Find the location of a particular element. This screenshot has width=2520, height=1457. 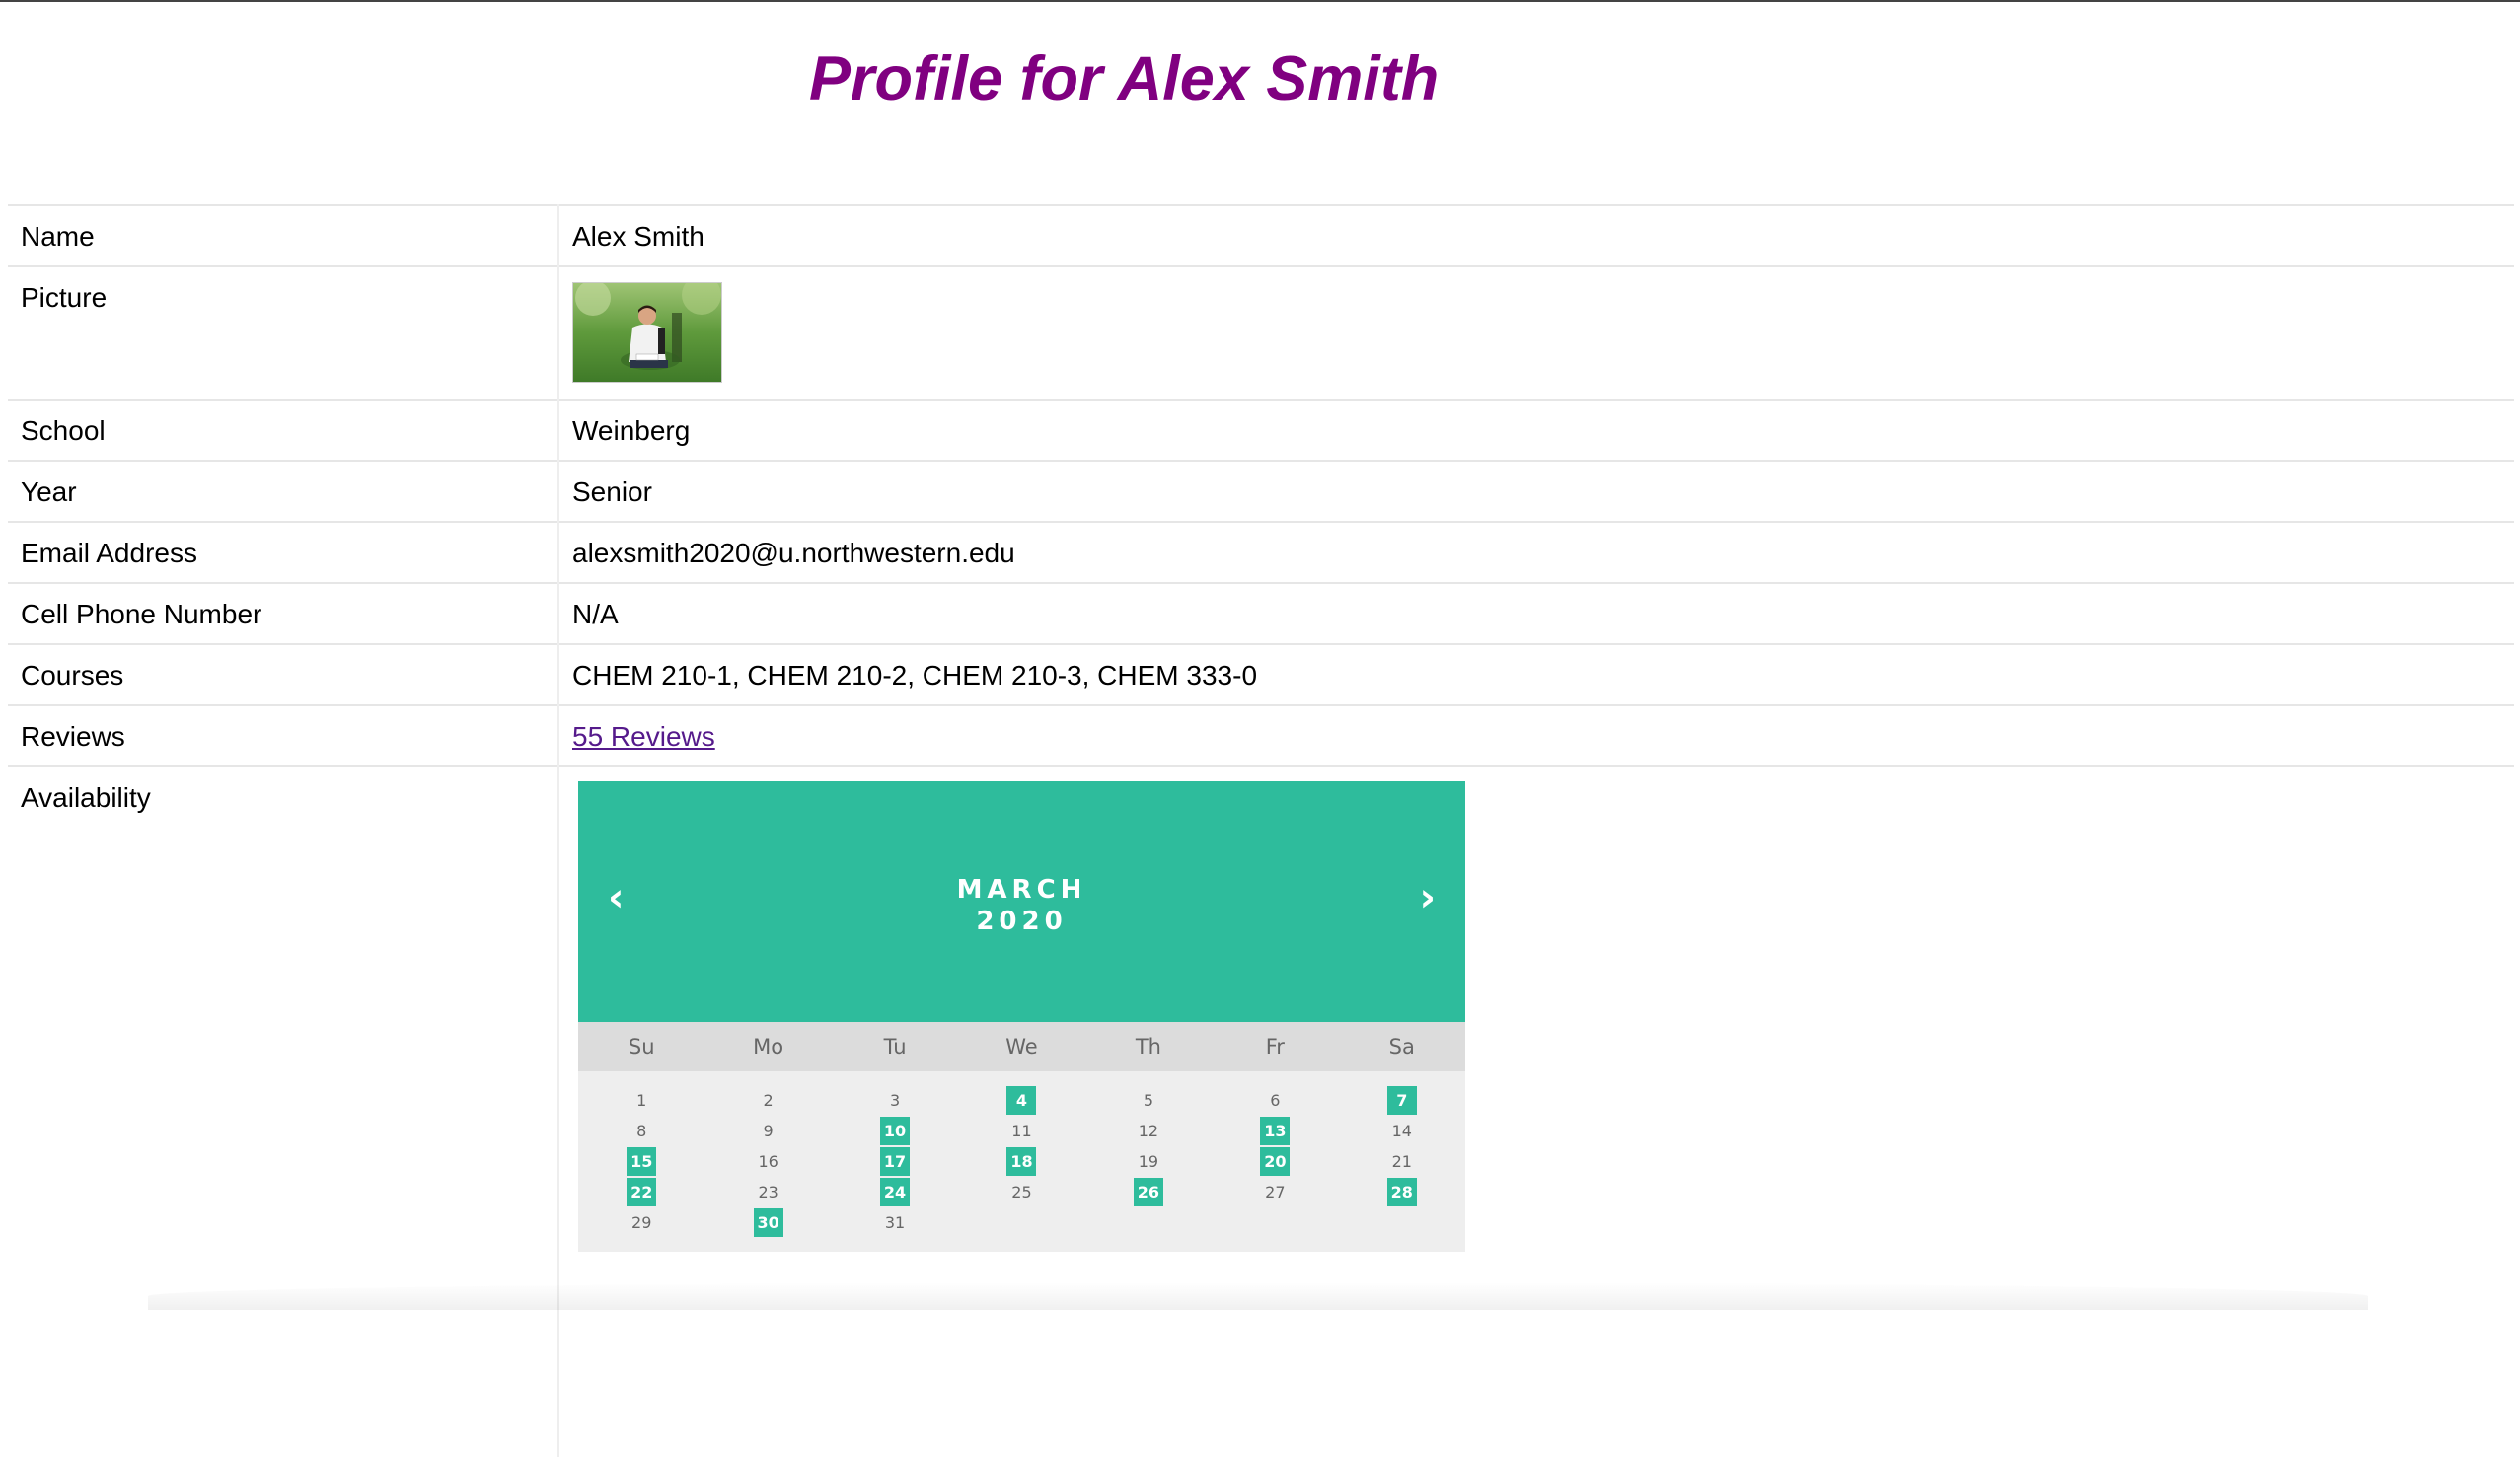

calendar-year: 2020 is located at coordinates (1022, 921).